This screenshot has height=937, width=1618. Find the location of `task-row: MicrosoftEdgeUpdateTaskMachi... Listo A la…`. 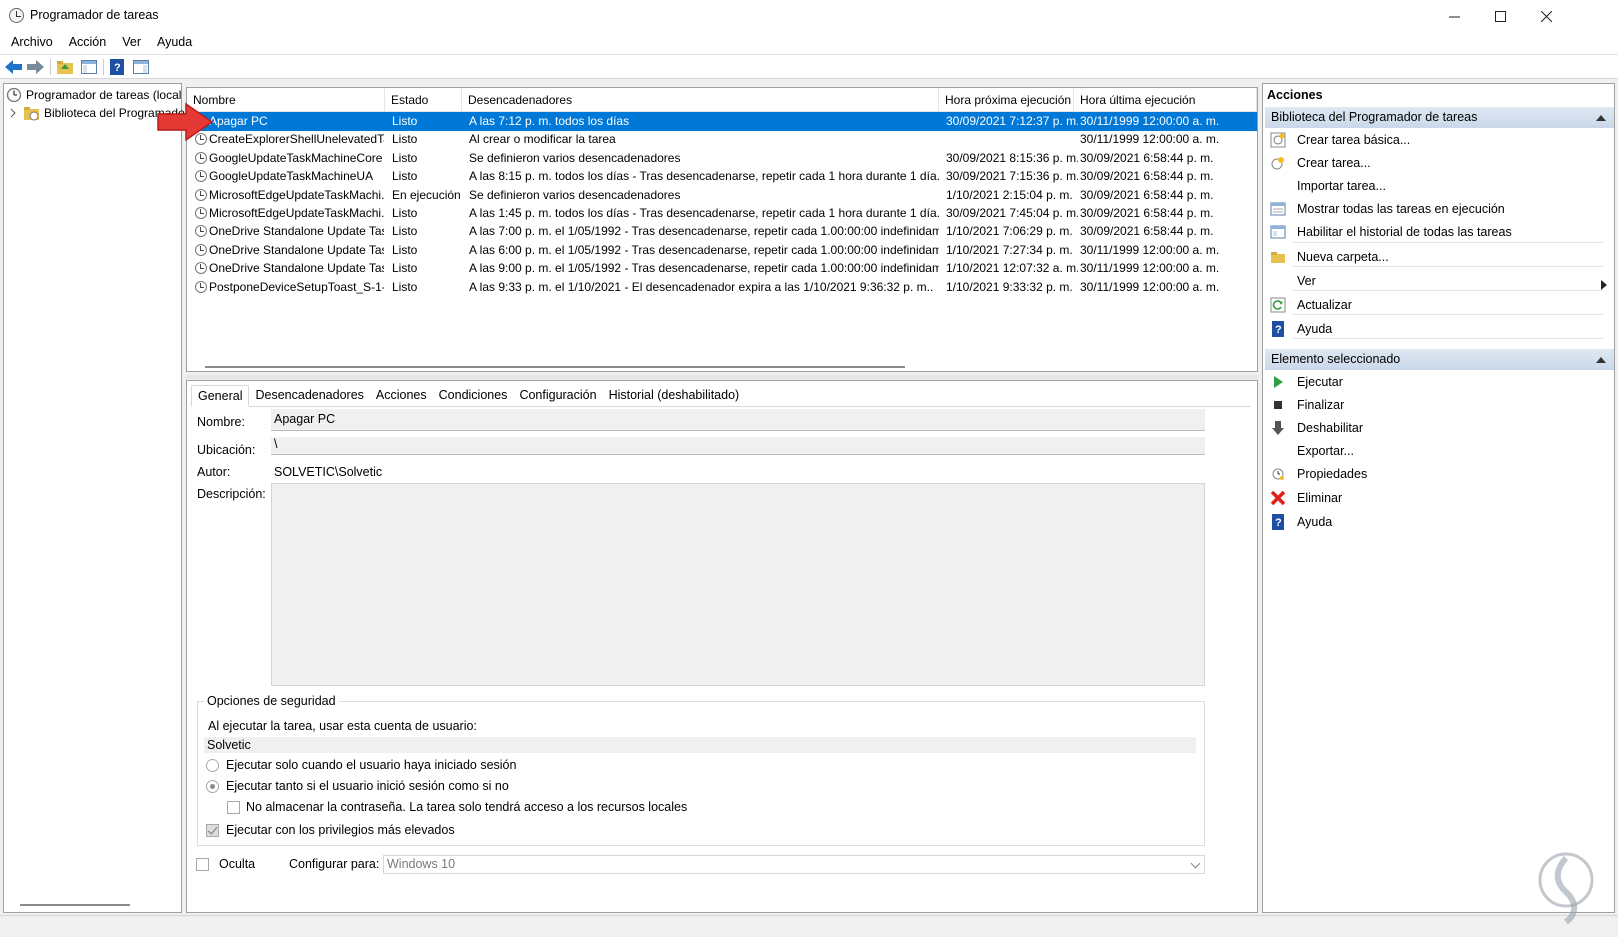

task-row: MicrosoftEdgeUpdateTaskMachi... Listo A la… is located at coordinates (722, 213).